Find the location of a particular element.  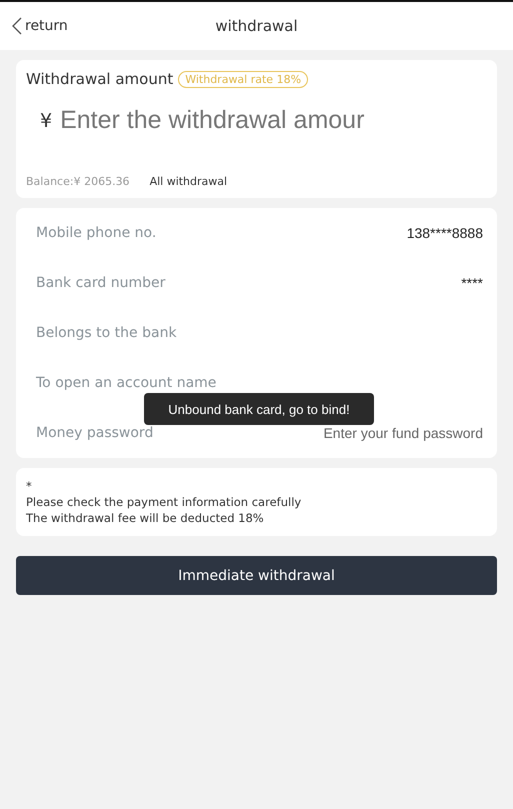

all-withdrawal-link: All withdrawal is located at coordinates (189, 181).